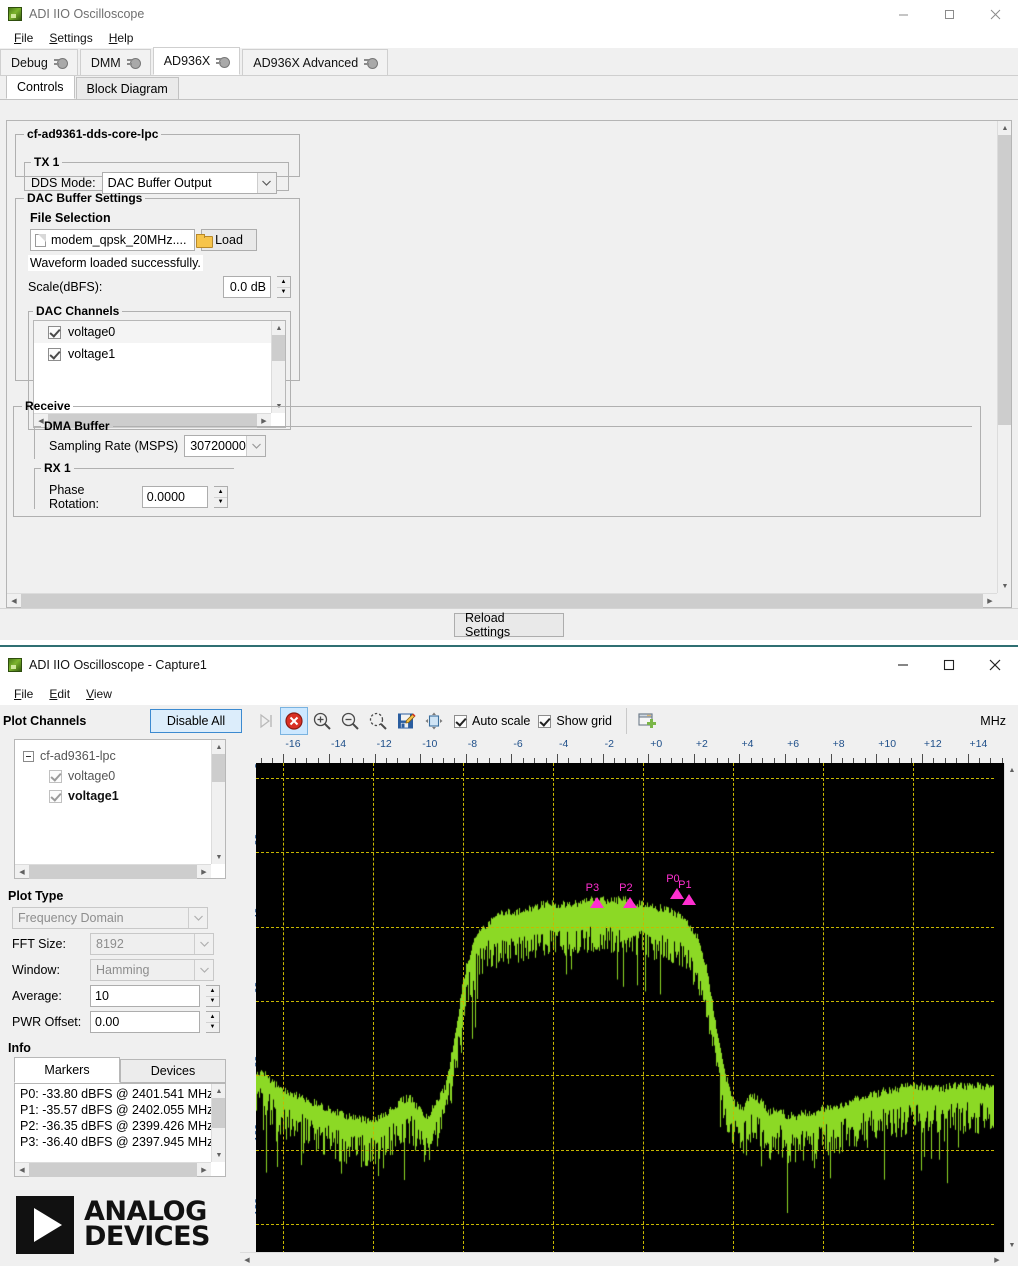 Image resolution: width=1018 pixels, height=1267 pixels. I want to click on plot-domain-value: Frequency Domain, so click(71, 918).